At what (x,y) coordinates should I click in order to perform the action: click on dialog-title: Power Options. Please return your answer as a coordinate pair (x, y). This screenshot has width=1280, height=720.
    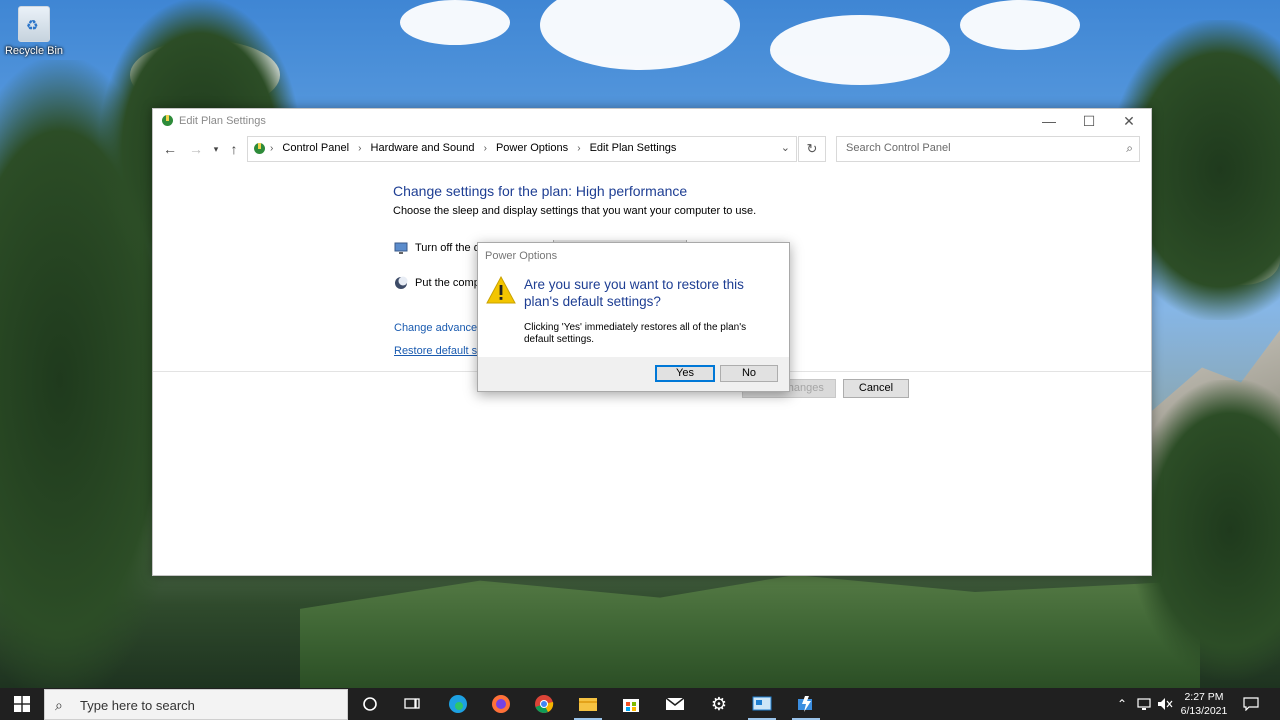
    Looking at the image, I should click on (521, 256).